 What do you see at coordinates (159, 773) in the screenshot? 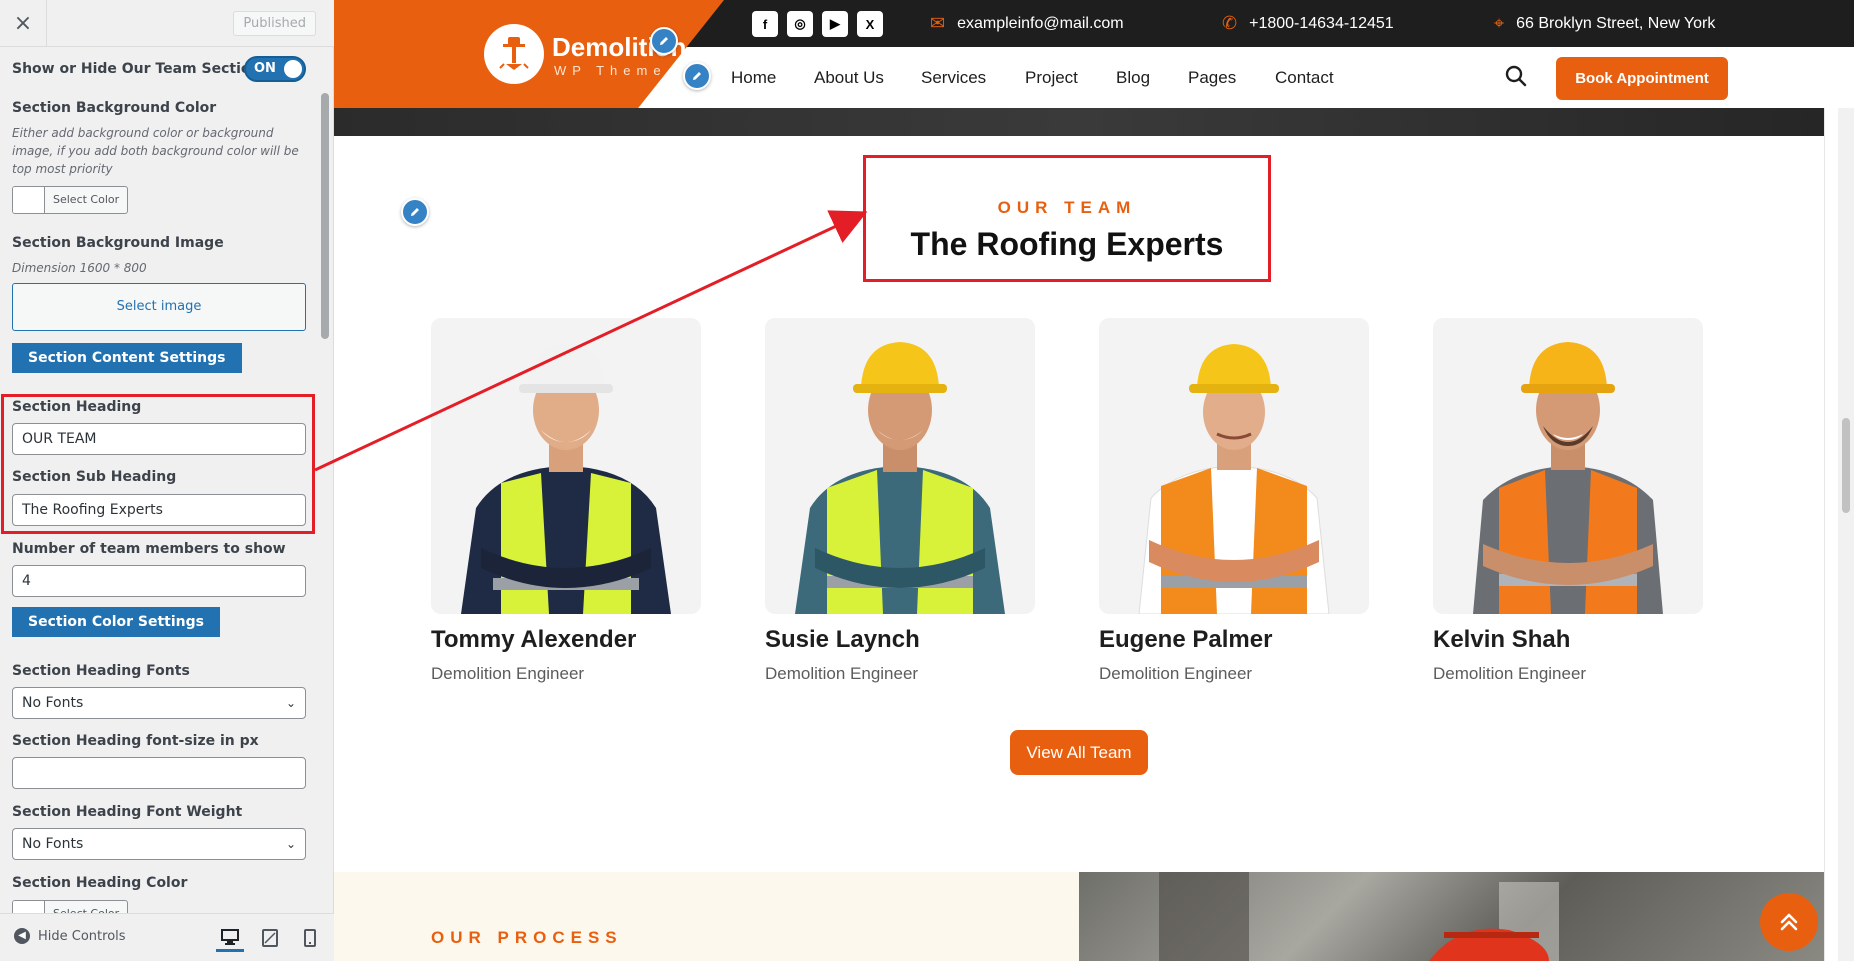
I see `heading-fontsize-input` at bounding box center [159, 773].